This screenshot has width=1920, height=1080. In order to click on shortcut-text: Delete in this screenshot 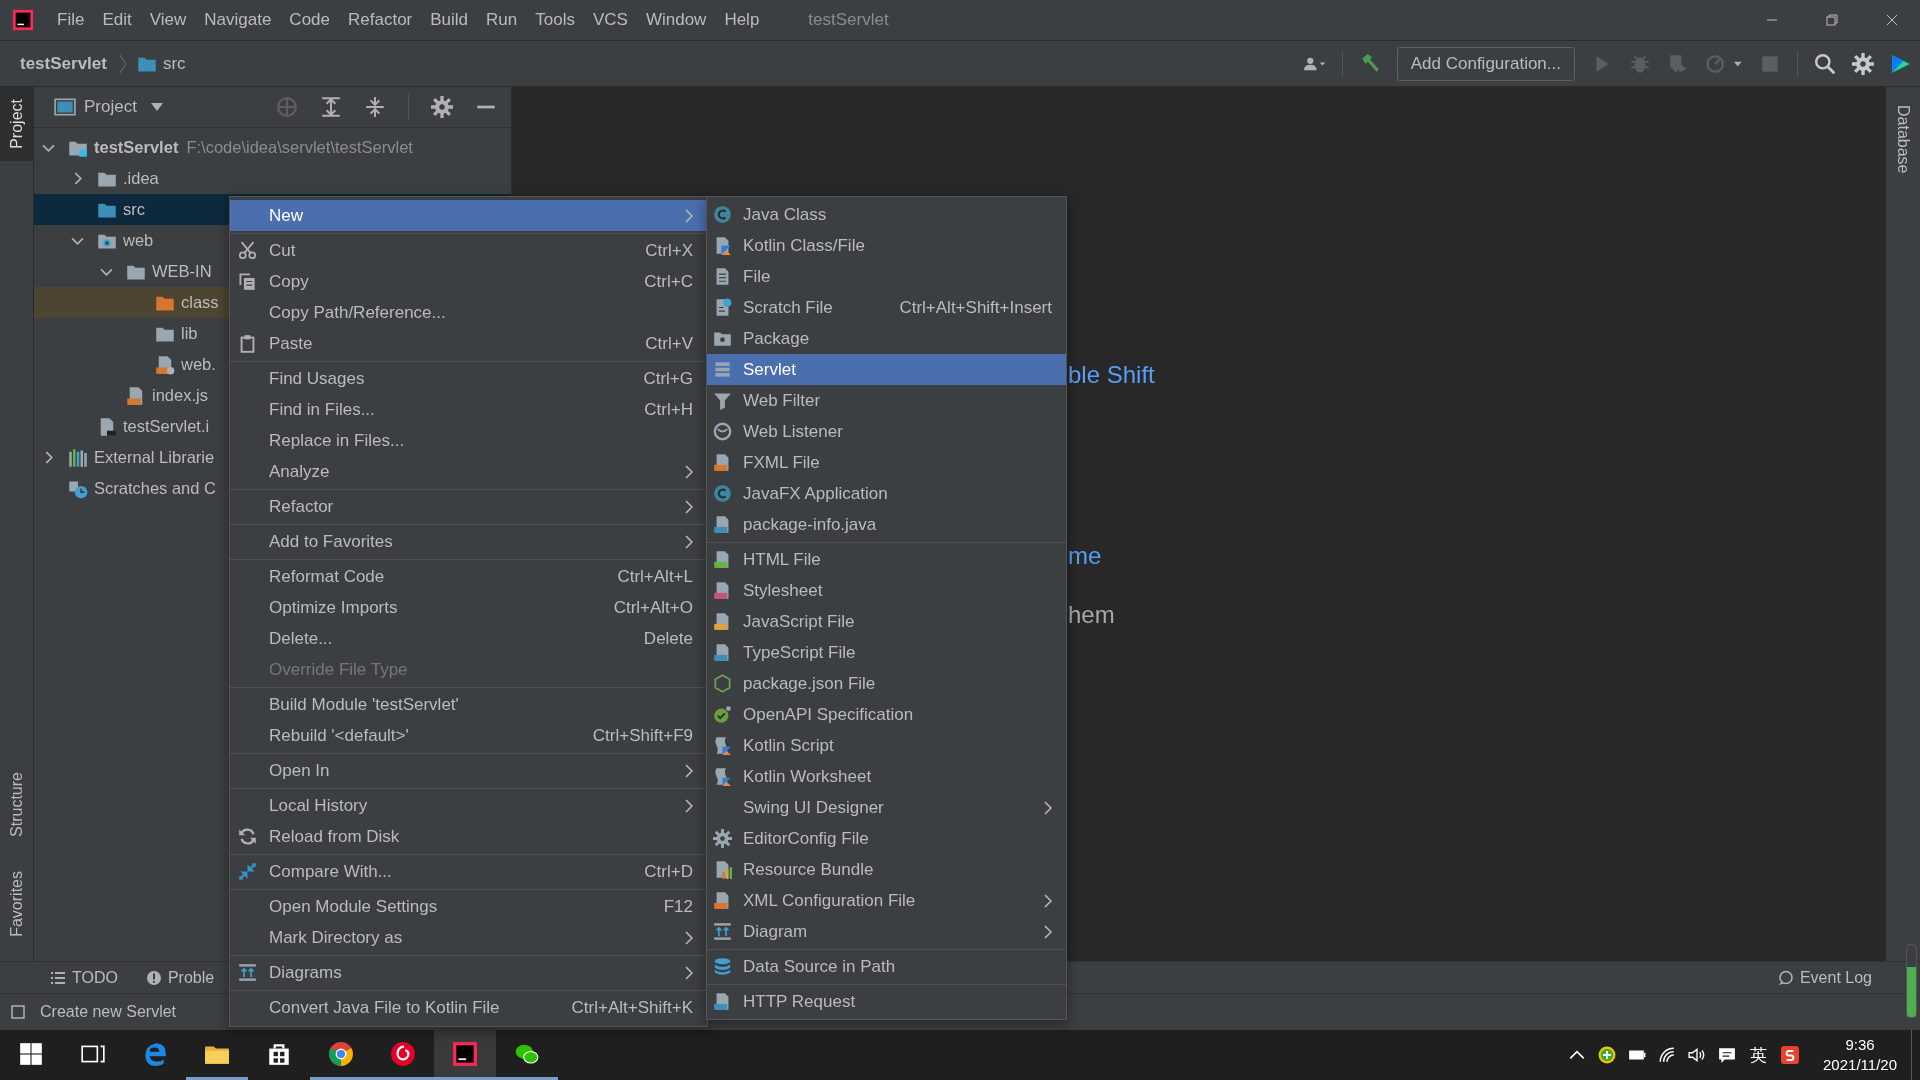, I will do `click(668, 638)`.